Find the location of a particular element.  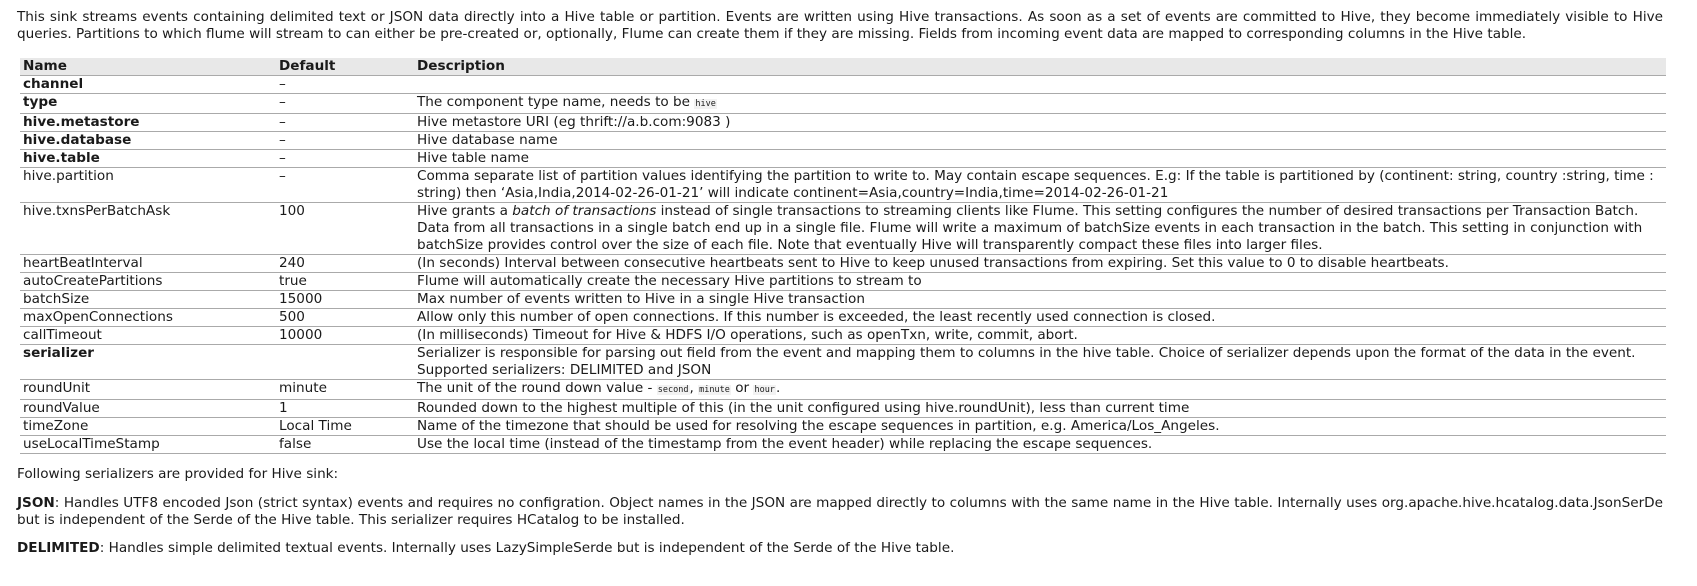

separator-text: or is located at coordinates (742, 388).